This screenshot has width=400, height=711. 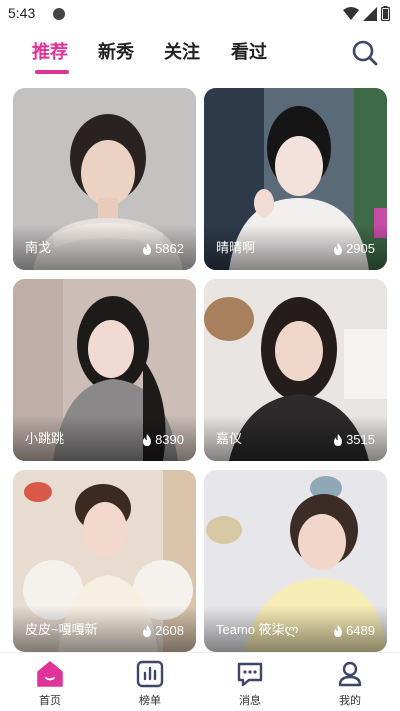 I want to click on streamer-card: 南戈 5862, so click(x=104, y=179).